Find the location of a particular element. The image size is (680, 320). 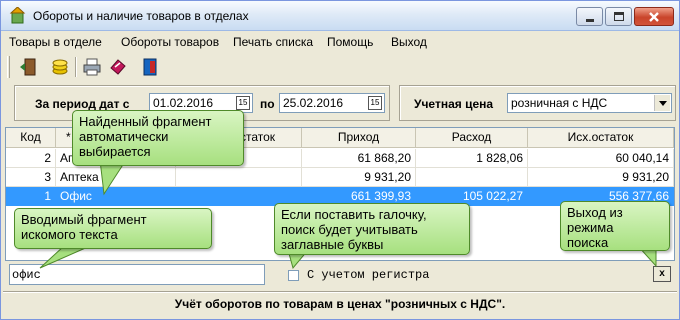

cell-code: 1 is located at coordinates (31, 196).